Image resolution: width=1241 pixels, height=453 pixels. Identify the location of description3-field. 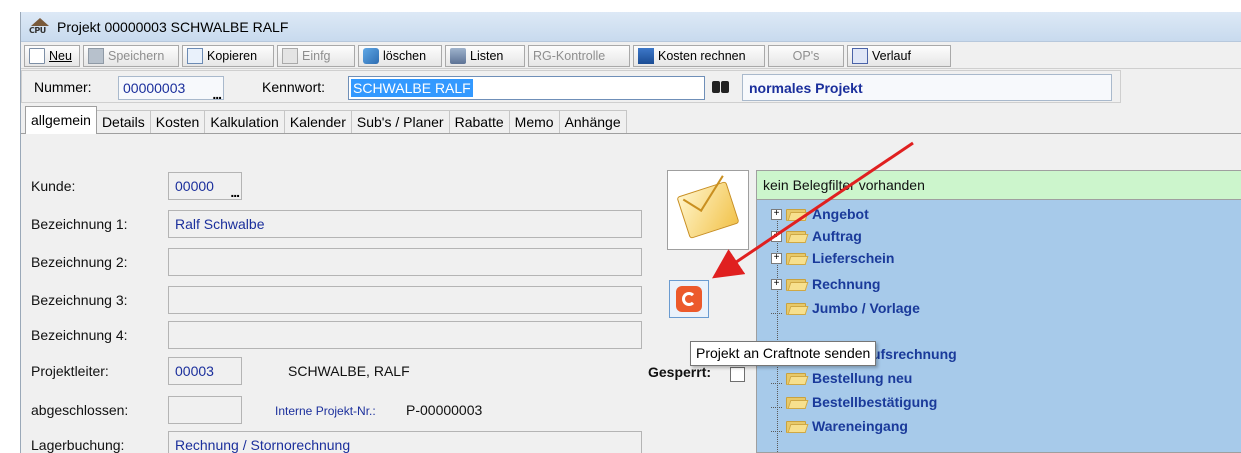
(405, 300).